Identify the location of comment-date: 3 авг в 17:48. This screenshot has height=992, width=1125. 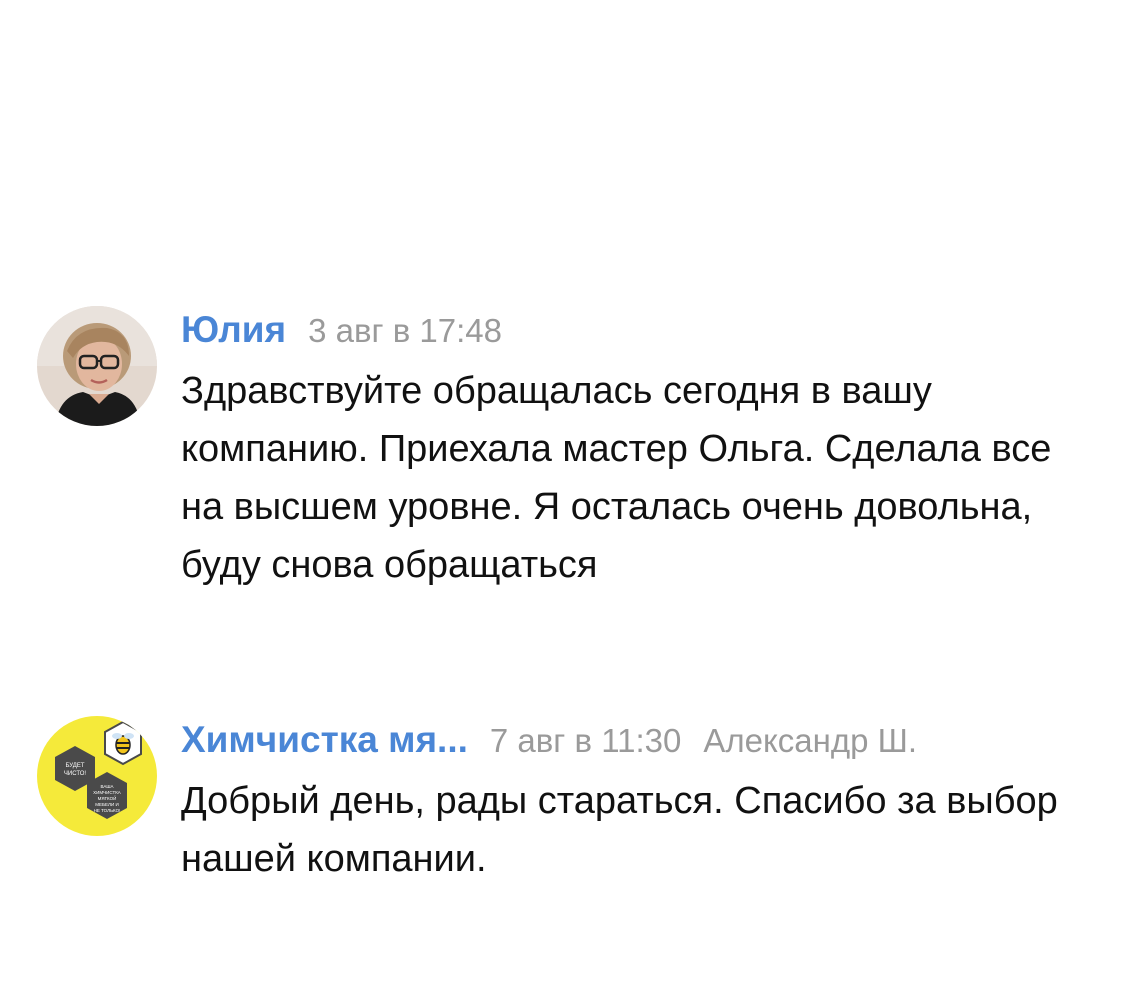
(405, 330).